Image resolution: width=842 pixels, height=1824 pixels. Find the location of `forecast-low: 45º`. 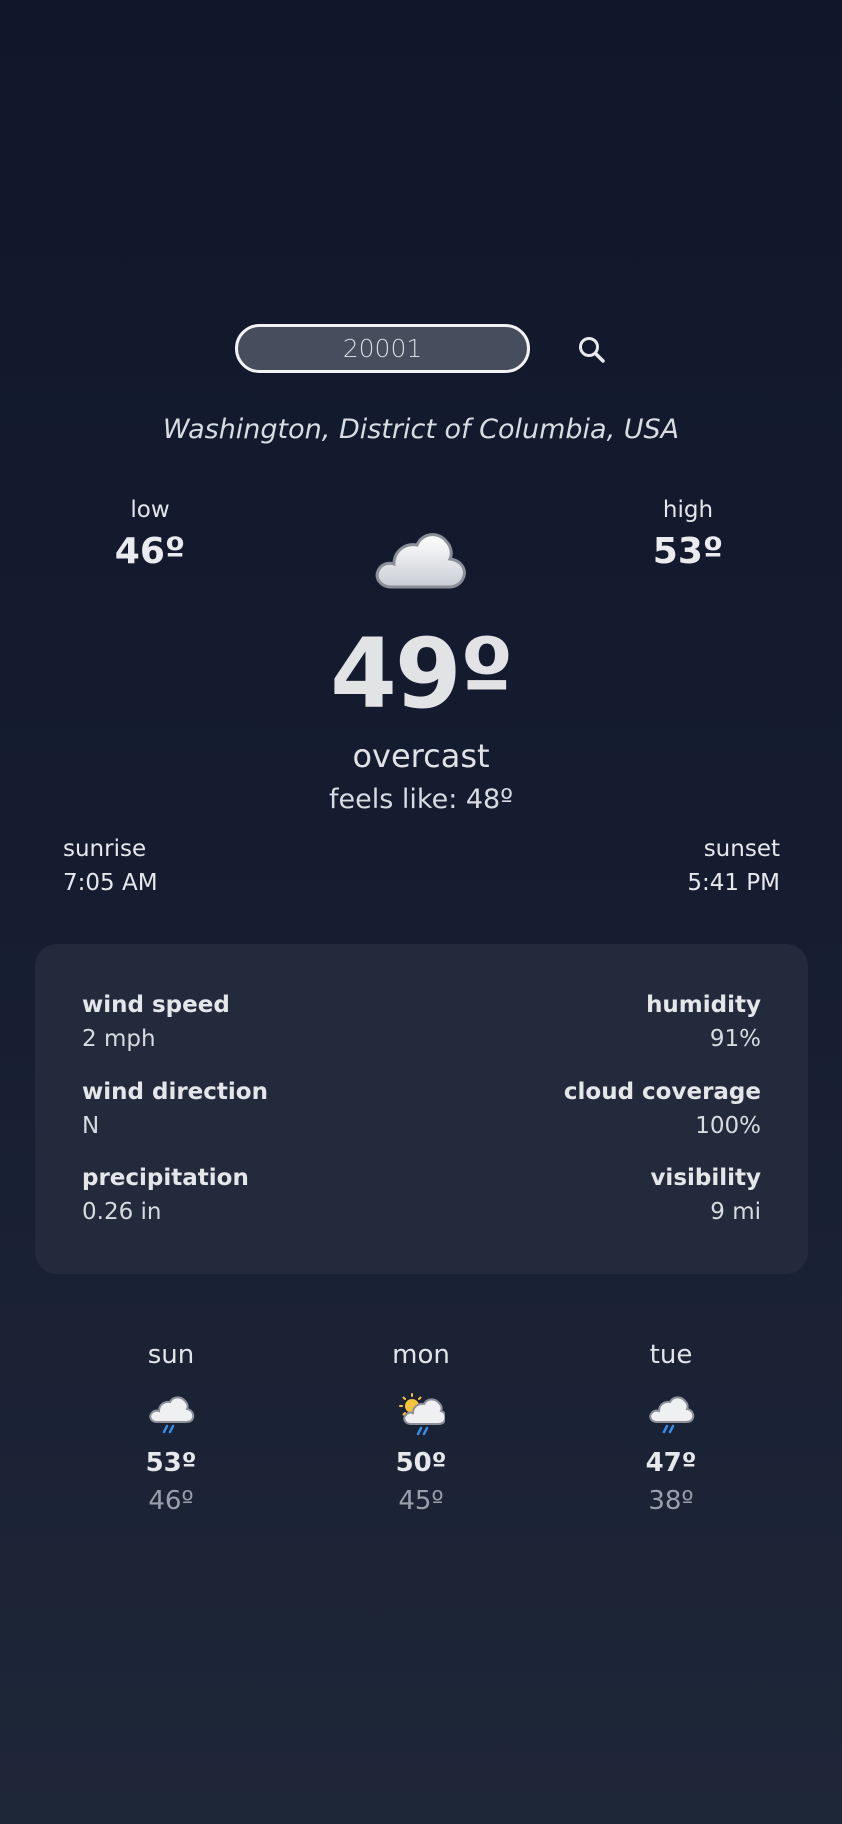

forecast-low: 45º is located at coordinates (421, 1501).